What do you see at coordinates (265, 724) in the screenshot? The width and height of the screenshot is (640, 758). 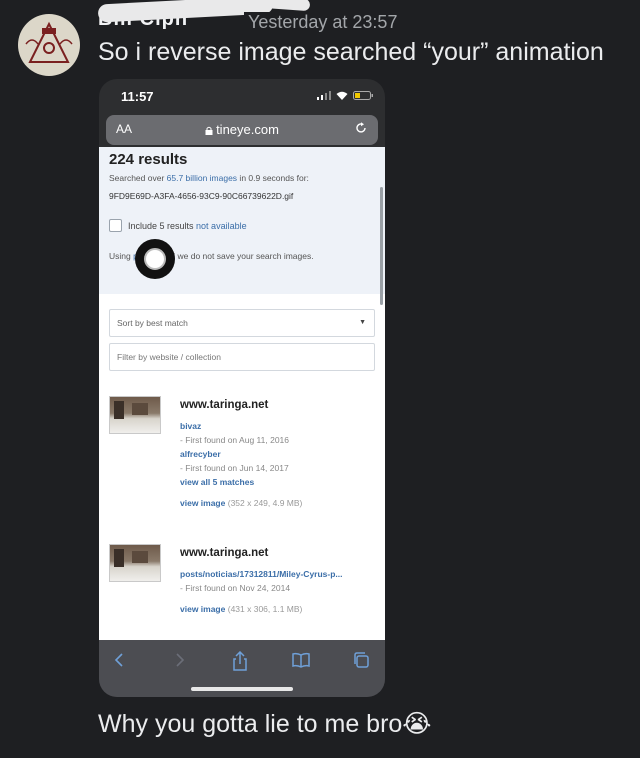 I see `message-text-2: Why you gotta lie to me bro😭` at bounding box center [265, 724].